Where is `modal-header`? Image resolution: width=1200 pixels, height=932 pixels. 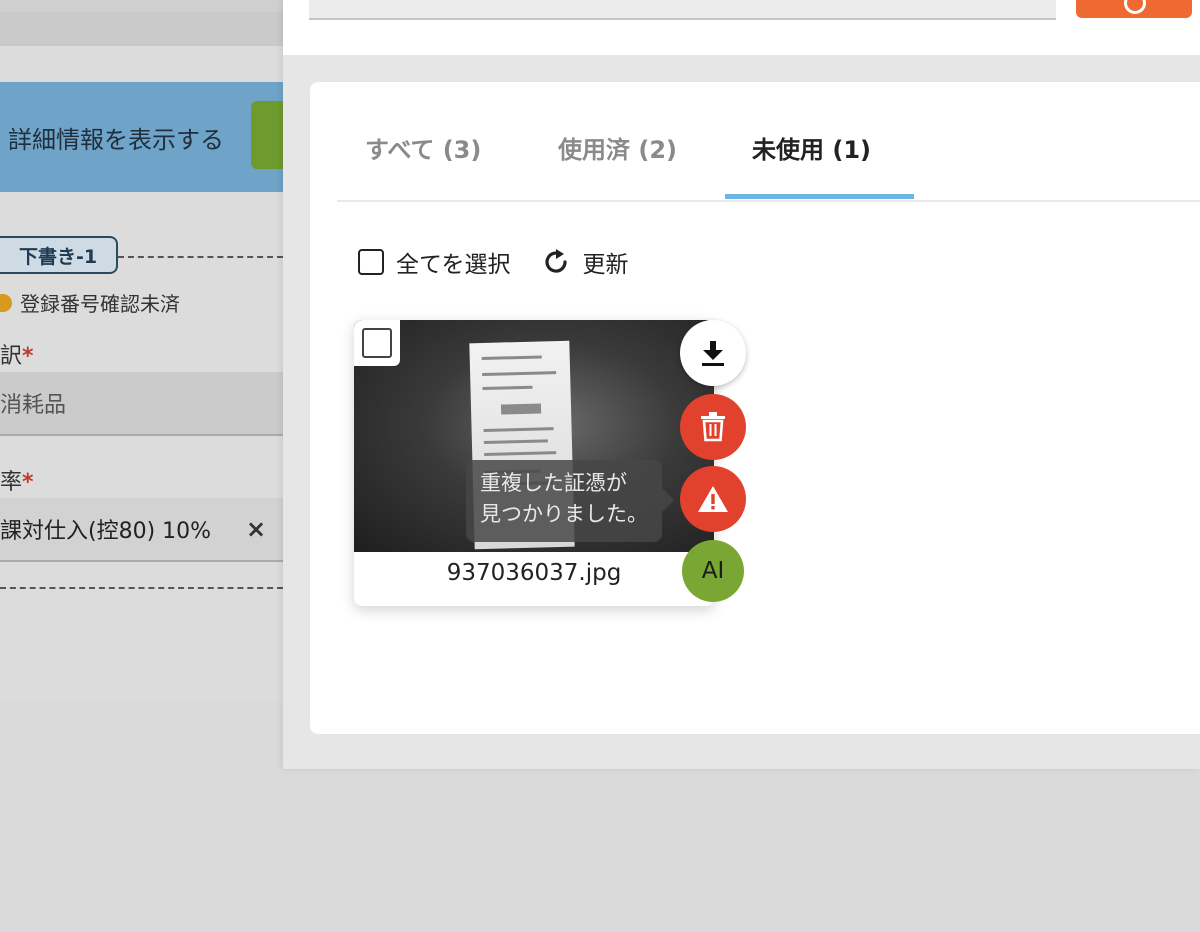 modal-header is located at coordinates (741, 27).